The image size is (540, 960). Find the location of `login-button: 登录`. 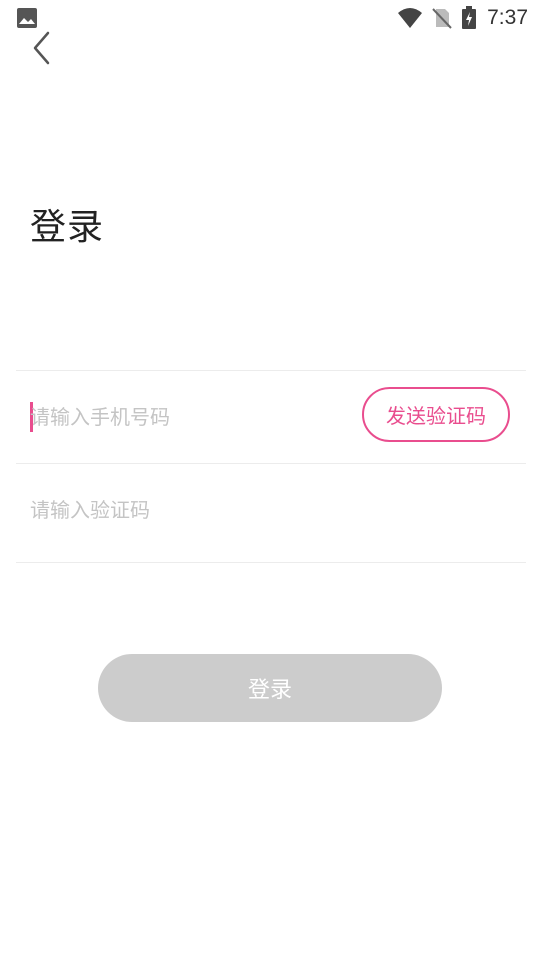

login-button: 登录 is located at coordinates (270, 688).